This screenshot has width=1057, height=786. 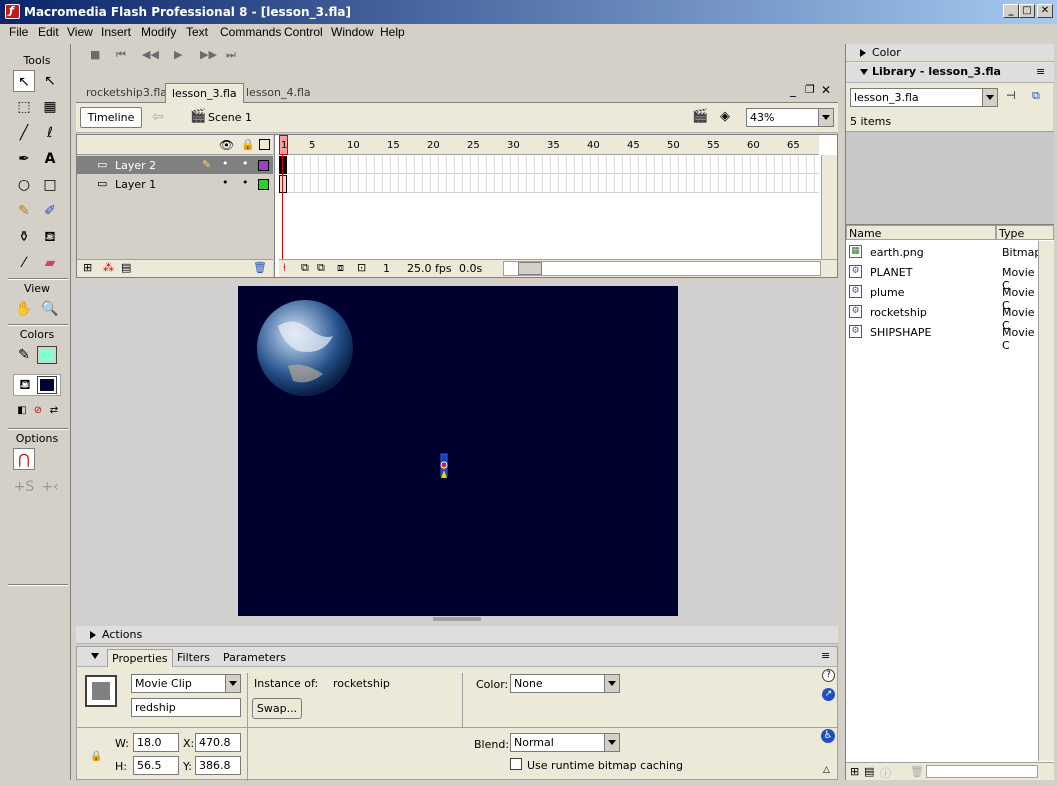 I want to click on go-to-end-icon: ⏭, so click(x=231, y=55).